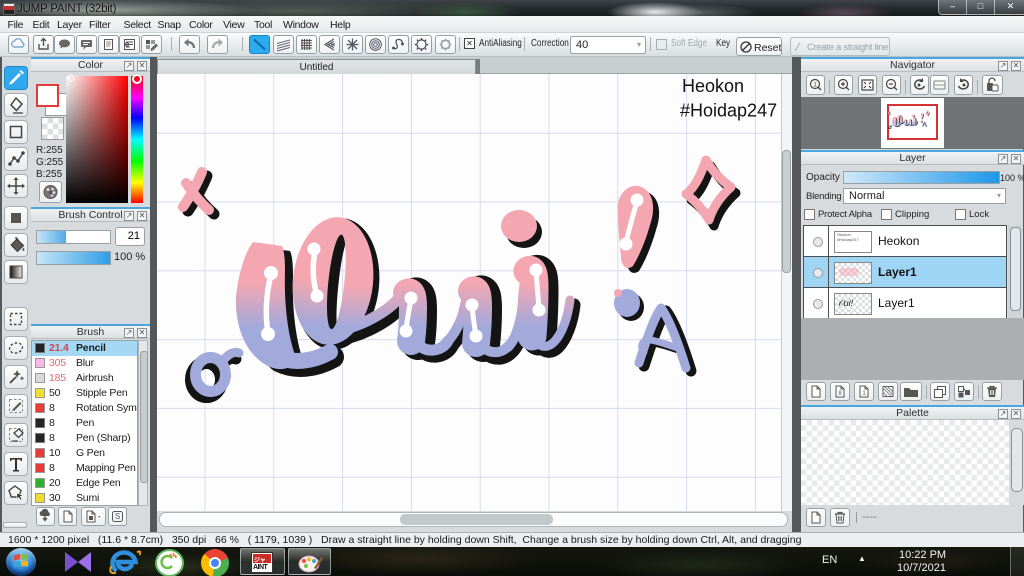 This screenshot has height=576, width=1024. Describe the element at coordinates (815, 85) in the screenshot. I see `svg-text: 1` at that location.